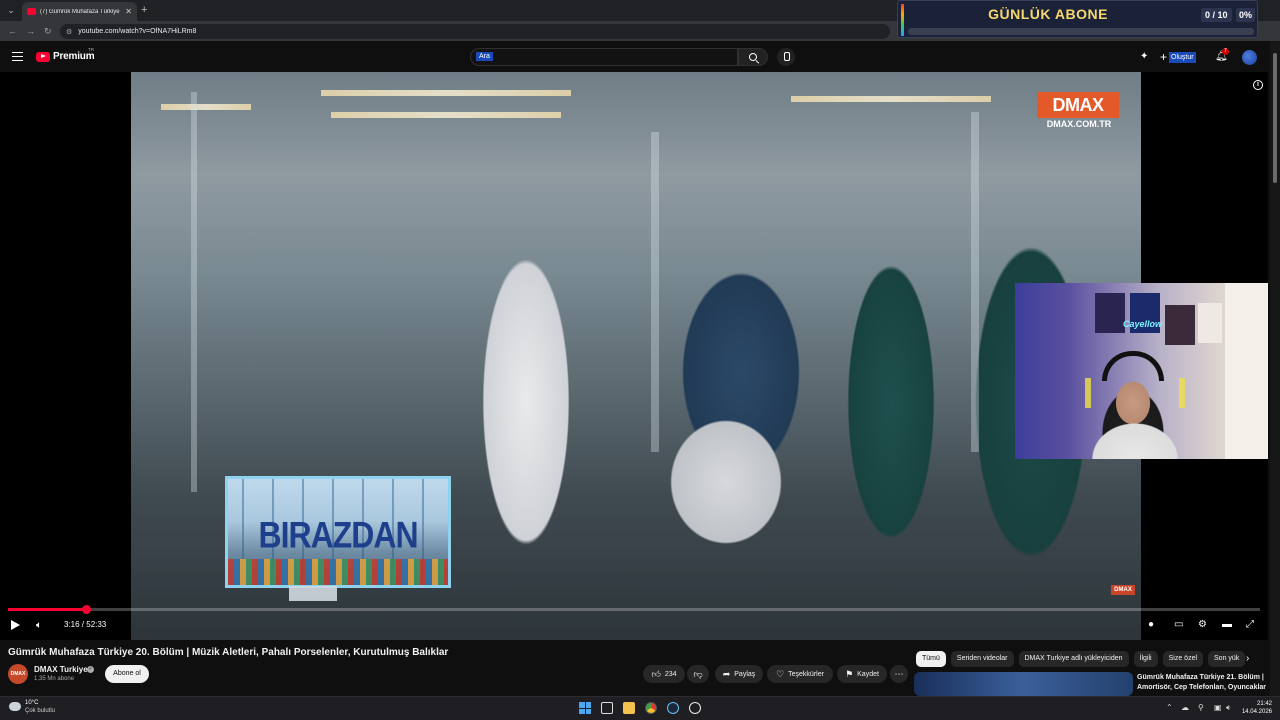 The image size is (1280, 720). I want to click on browser-tab: (7) Gümrük Muhafaza Türkiye 2 ✕, so click(79, 11).